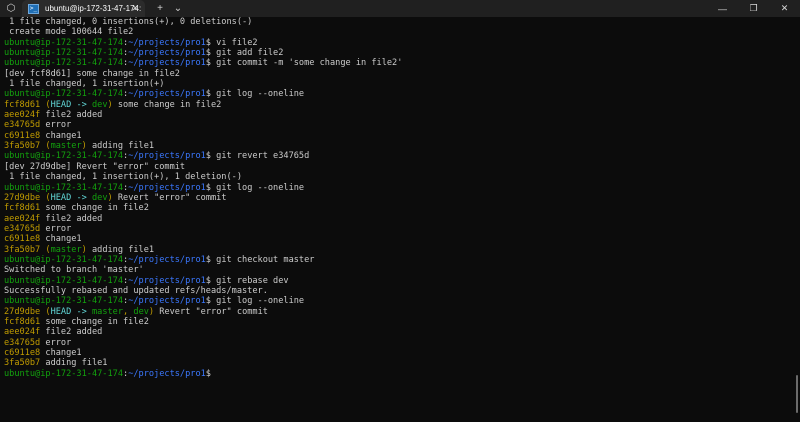 The image size is (800, 422). What do you see at coordinates (178, 8) in the screenshot?
I see `chevron-down-icon: ⌄` at bounding box center [178, 8].